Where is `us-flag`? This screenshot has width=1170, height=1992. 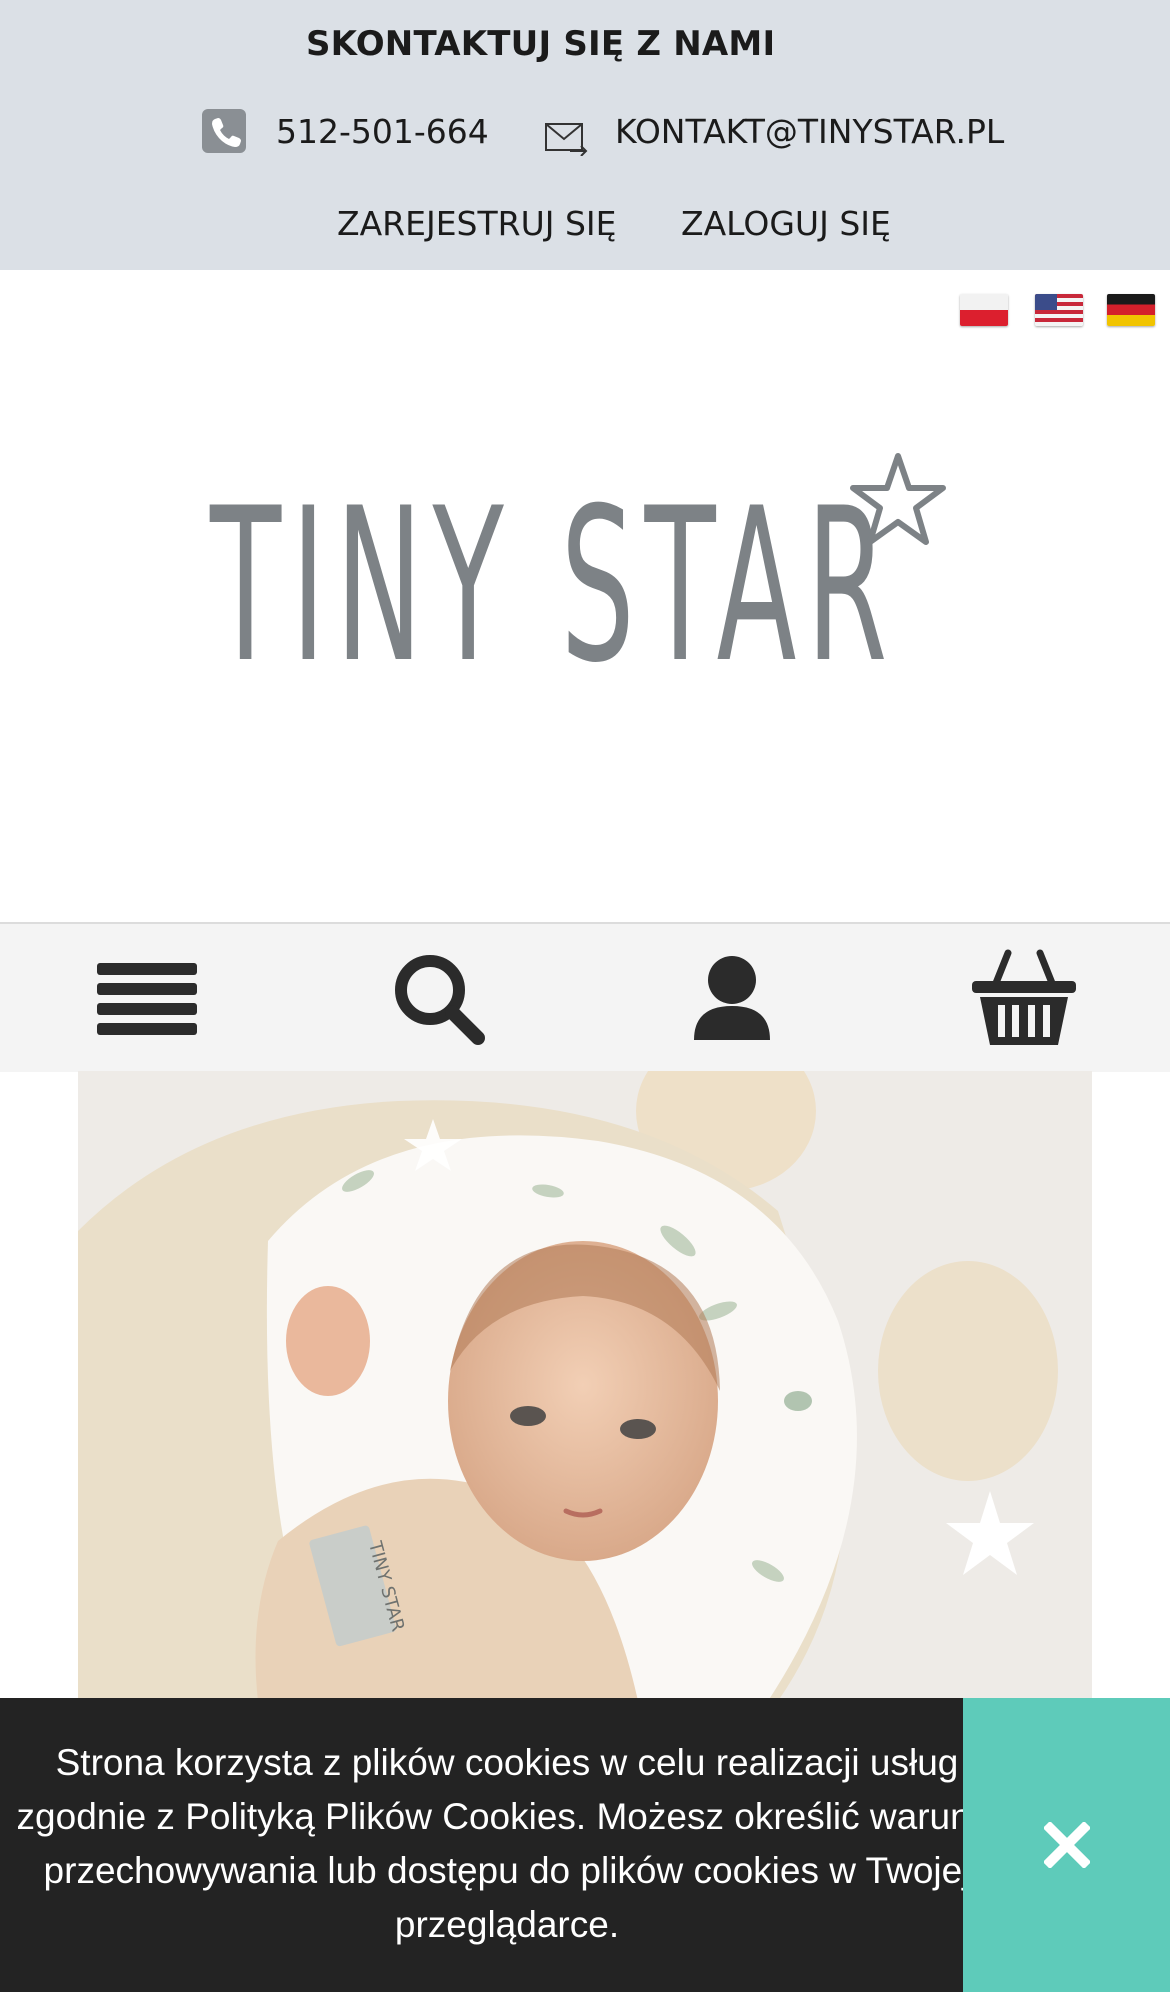
us-flag is located at coordinates (1059, 310).